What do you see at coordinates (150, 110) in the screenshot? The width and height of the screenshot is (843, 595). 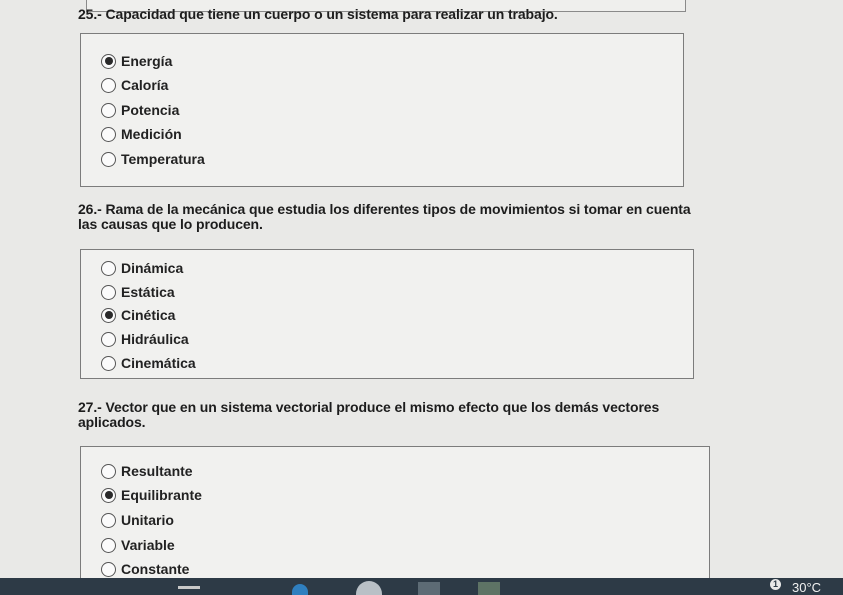 I see `option-label: Potencia` at bounding box center [150, 110].